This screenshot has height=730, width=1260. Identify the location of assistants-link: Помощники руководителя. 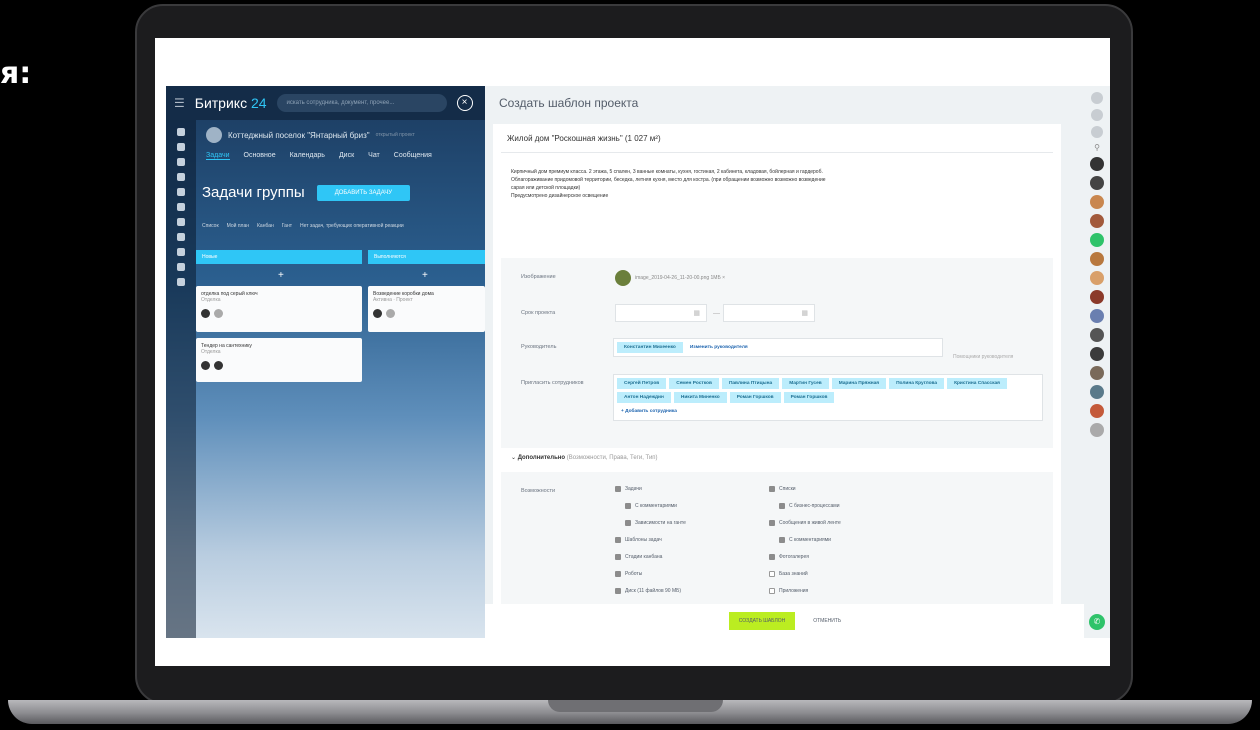
(983, 357).